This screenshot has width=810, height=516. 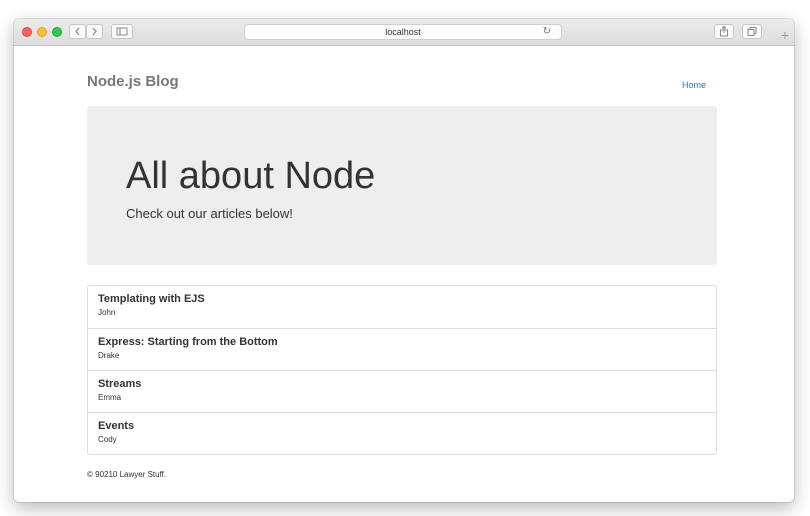 I want to click on navbar-brand: Node.js Blog, so click(x=133, y=81).